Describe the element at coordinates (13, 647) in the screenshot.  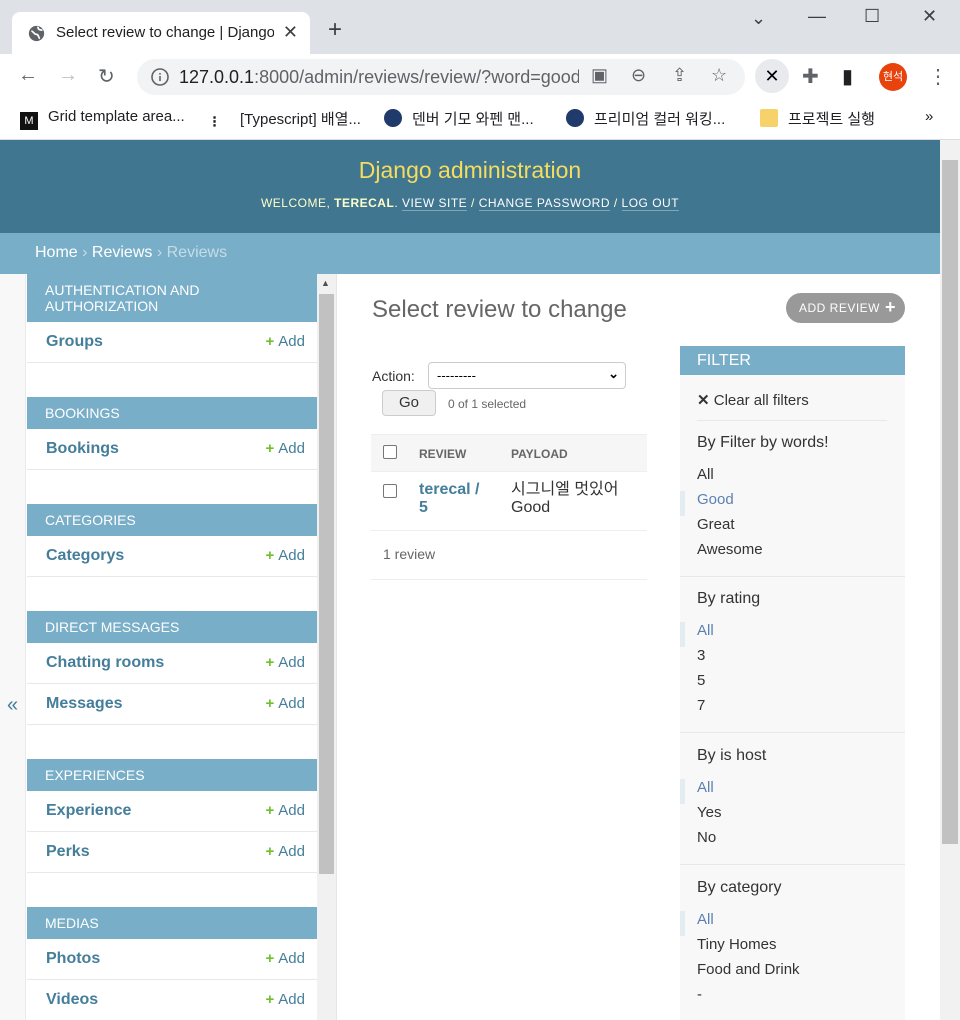
I see `toggle-nav-sidebar: «` at that location.